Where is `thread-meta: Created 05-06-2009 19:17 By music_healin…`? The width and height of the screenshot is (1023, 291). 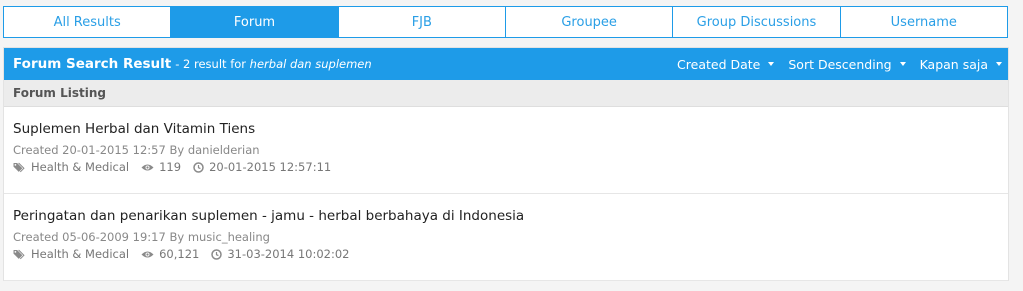
thread-meta: Created 05-06-2009 19:17 By music_healin… is located at coordinates (506, 237).